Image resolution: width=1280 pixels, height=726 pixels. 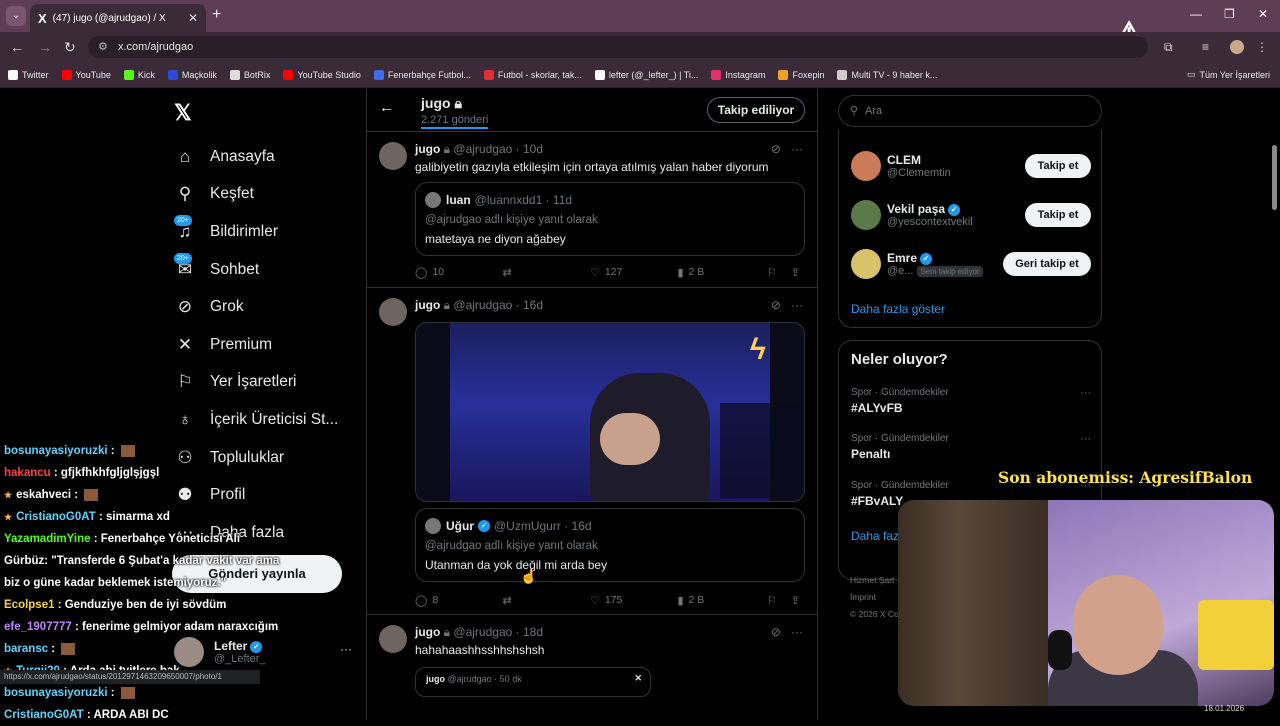 What do you see at coordinates (28, 74) in the screenshot?
I see `bookmark-0: Twitter` at bounding box center [28, 74].